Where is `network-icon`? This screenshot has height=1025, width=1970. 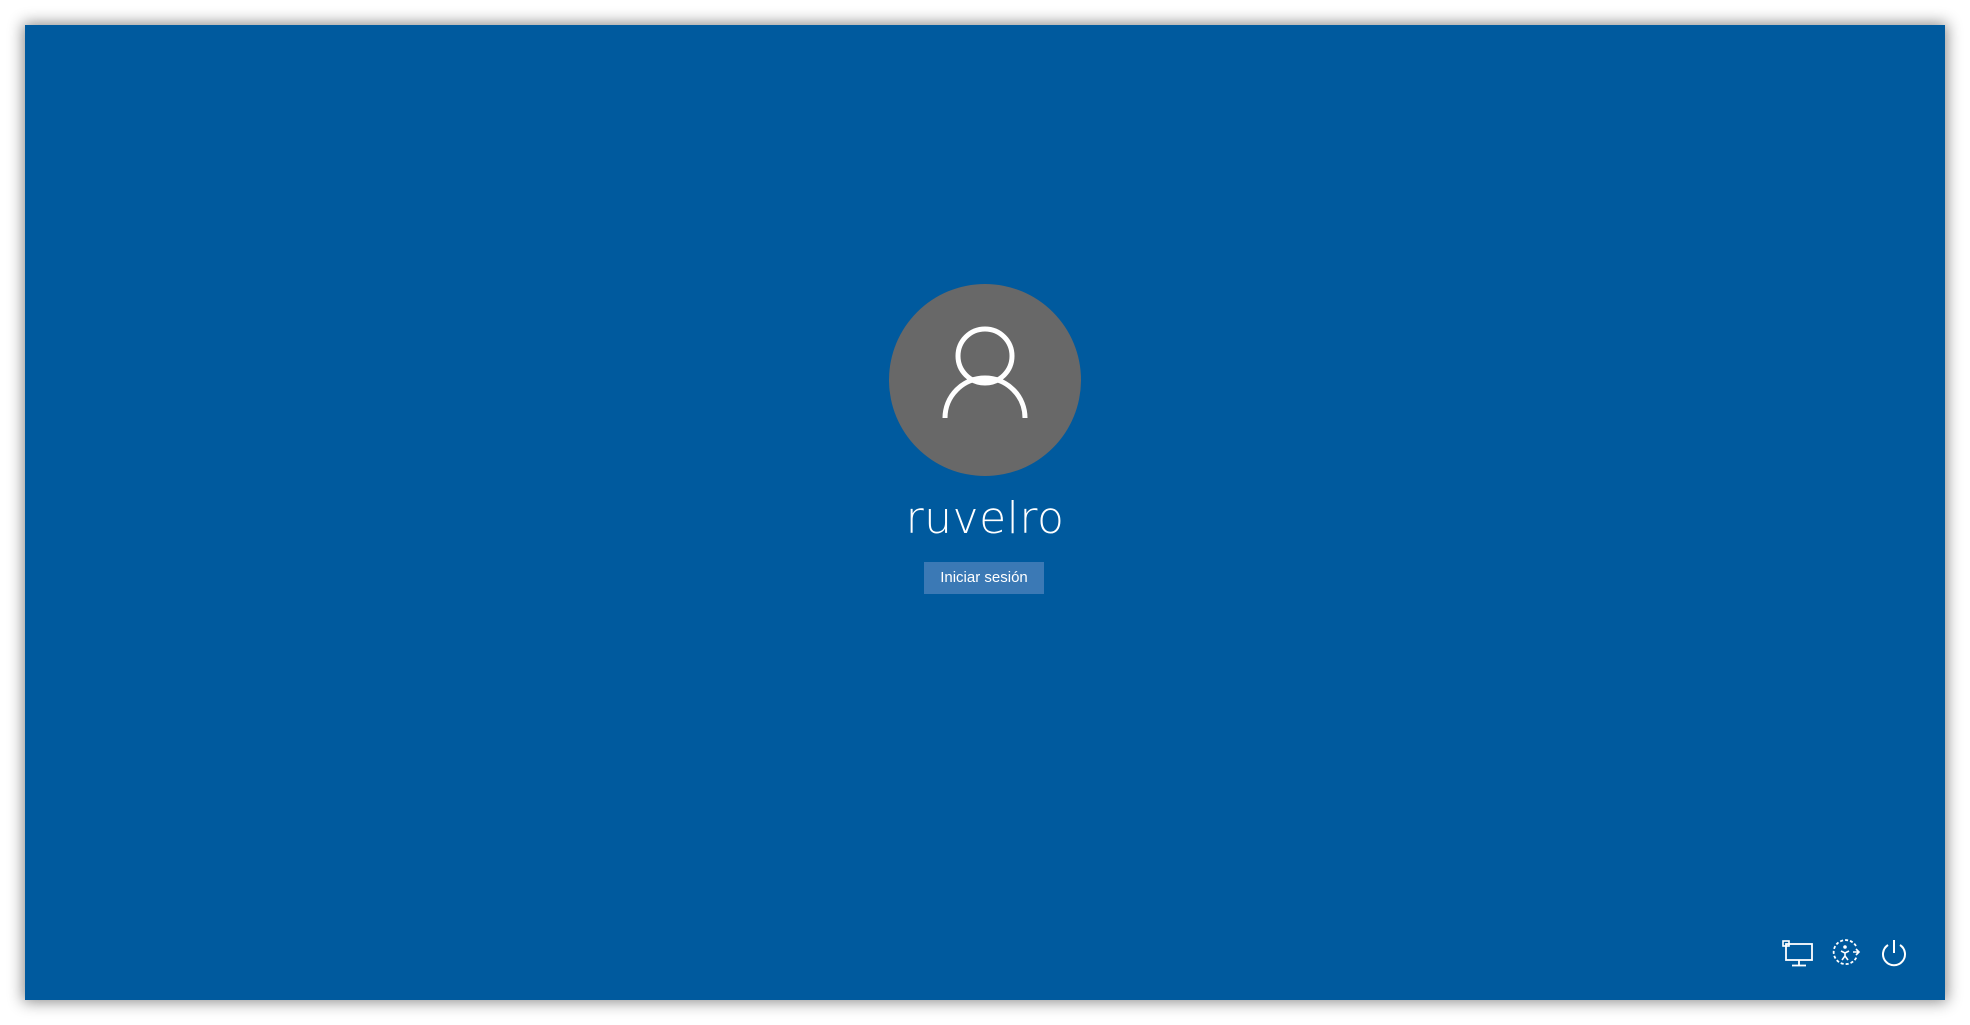 network-icon is located at coordinates (1797, 953).